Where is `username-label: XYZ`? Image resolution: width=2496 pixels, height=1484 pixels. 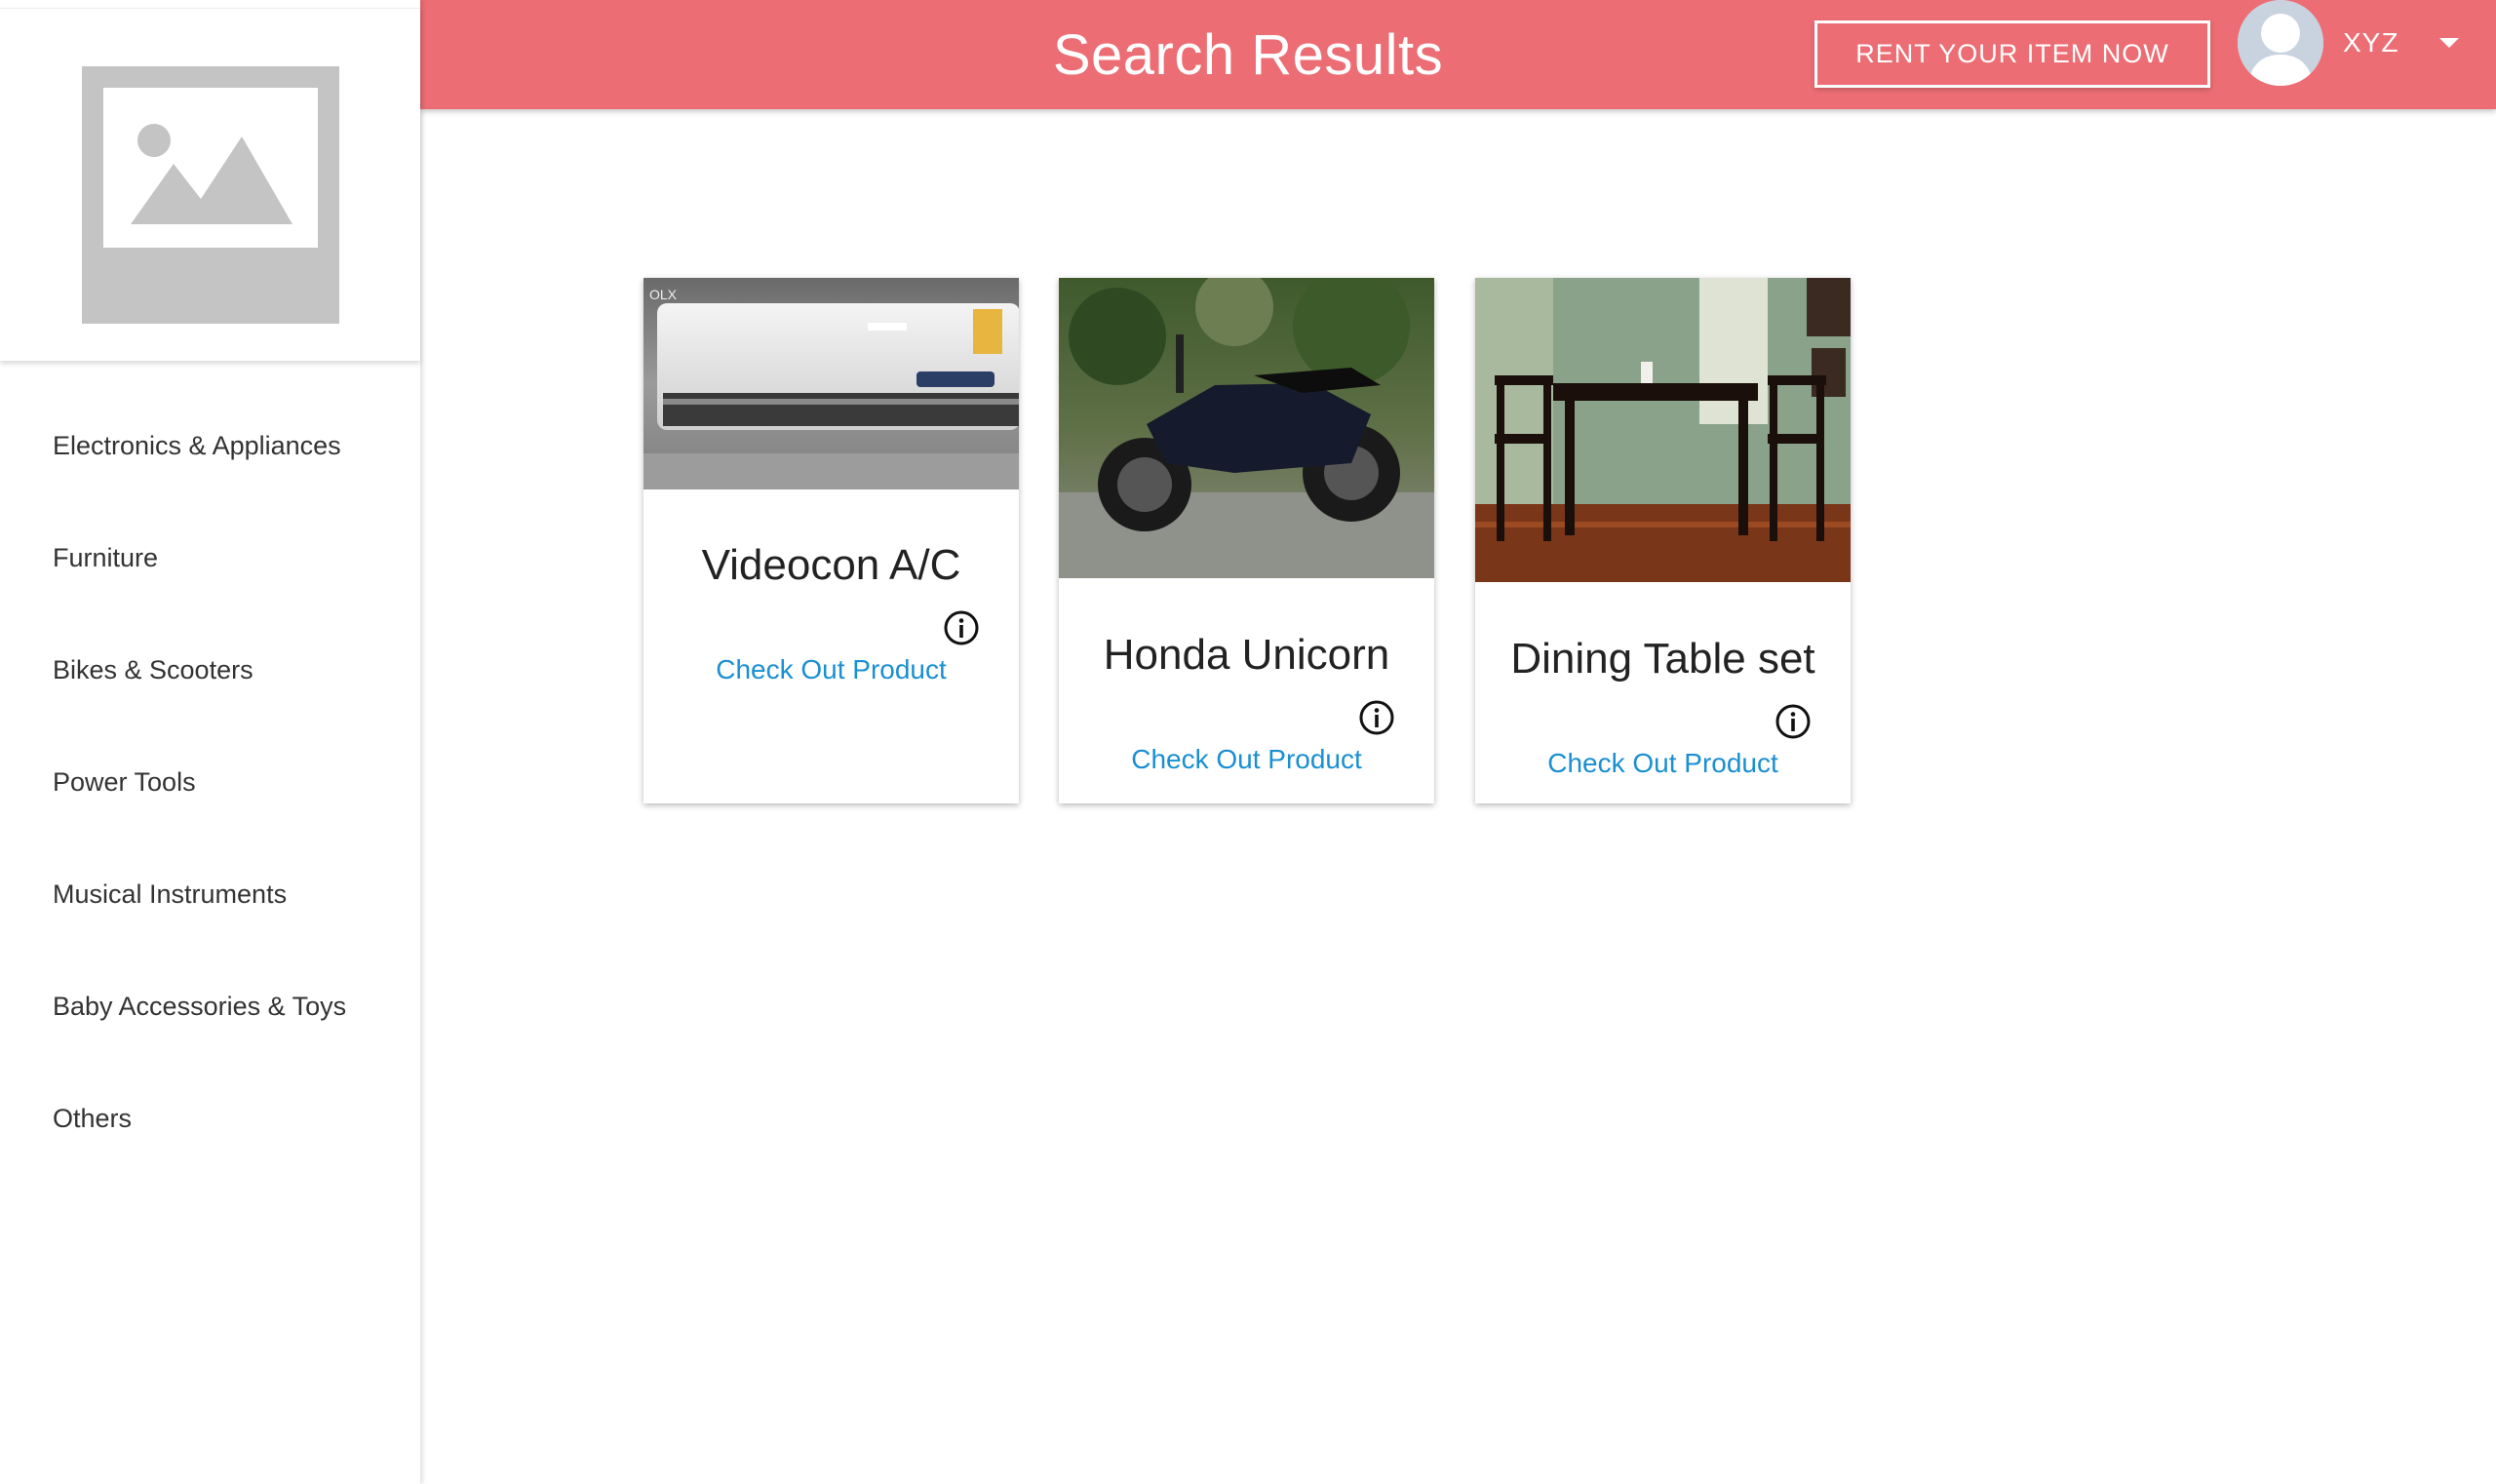
username-label: XYZ is located at coordinates (2371, 42).